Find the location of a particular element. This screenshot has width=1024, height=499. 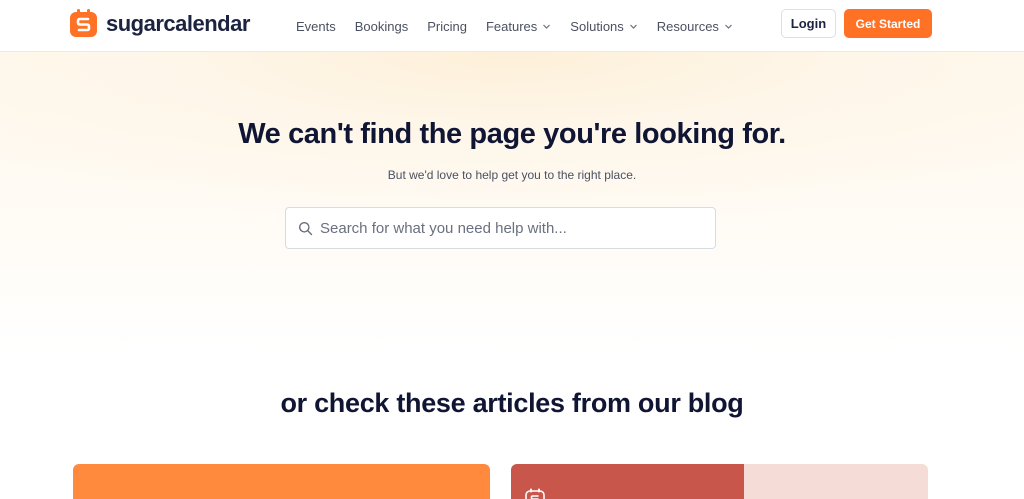

nav-item-solutions: Solutions is located at coordinates (603, 26).